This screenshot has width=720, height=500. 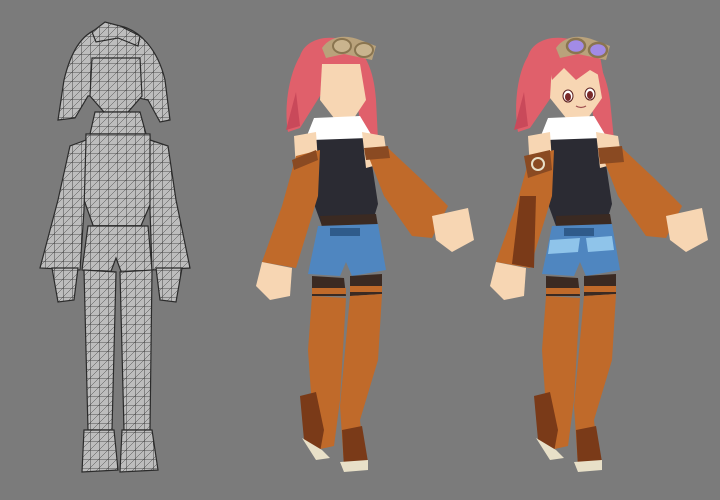 I want to click on wire-boot-right, so click(x=139, y=451).